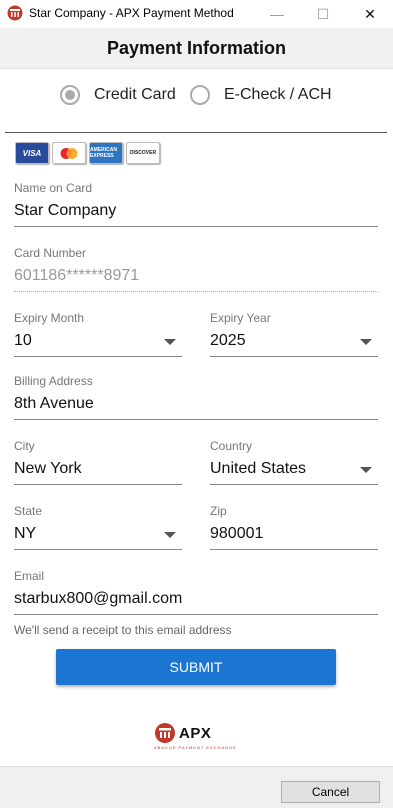 The width and height of the screenshot is (393, 808). I want to click on city-field: City New York, so click(98, 463).